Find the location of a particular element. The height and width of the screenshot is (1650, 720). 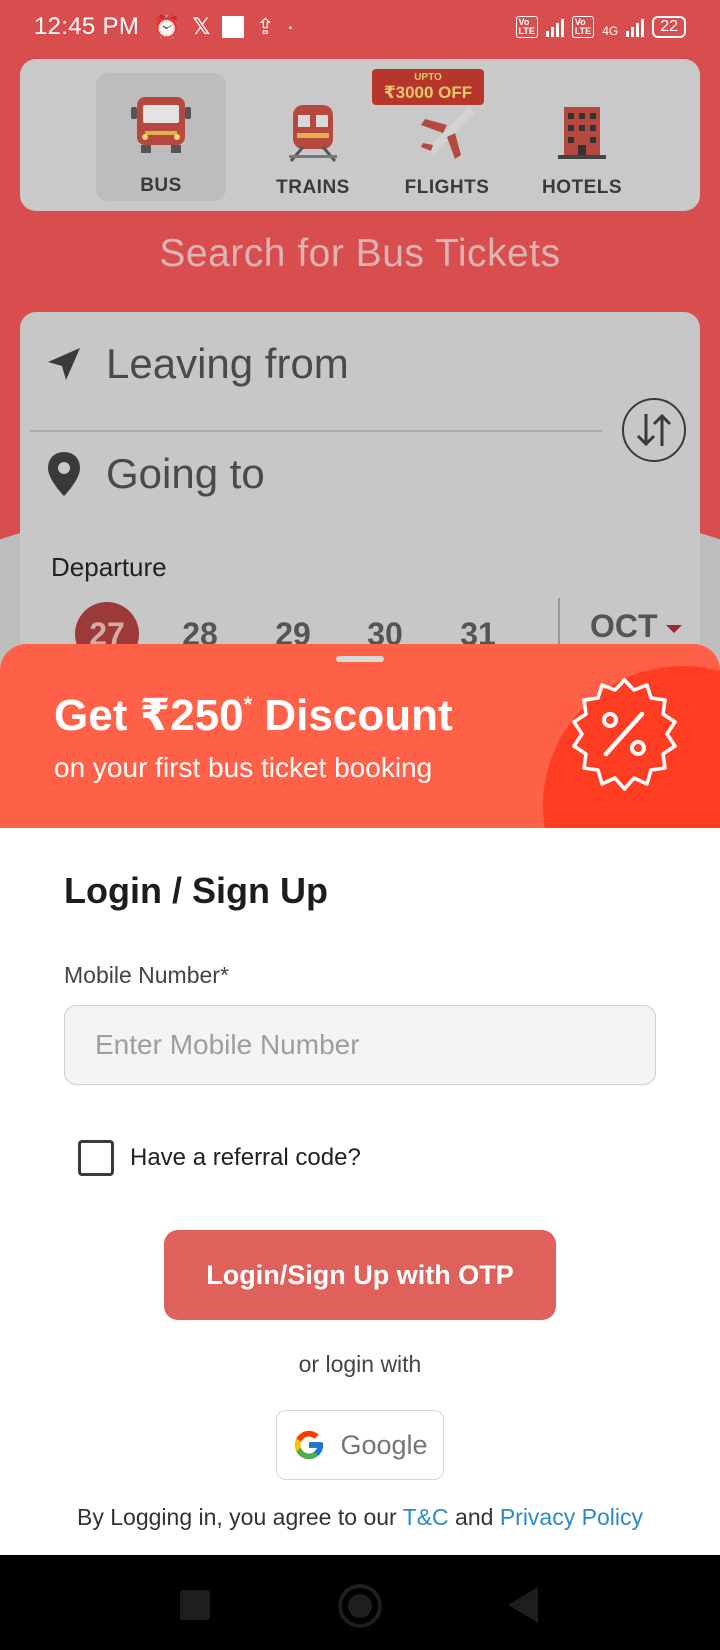

navigation-arrow-icon is located at coordinates (64, 364).